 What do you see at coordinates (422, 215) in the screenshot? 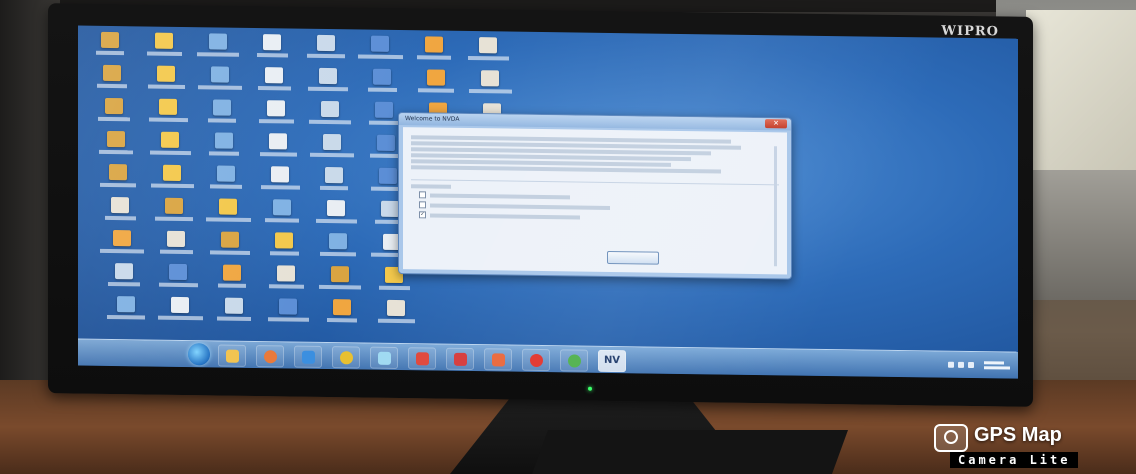
I see `option-checkbox: ✓` at bounding box center [422, 215].